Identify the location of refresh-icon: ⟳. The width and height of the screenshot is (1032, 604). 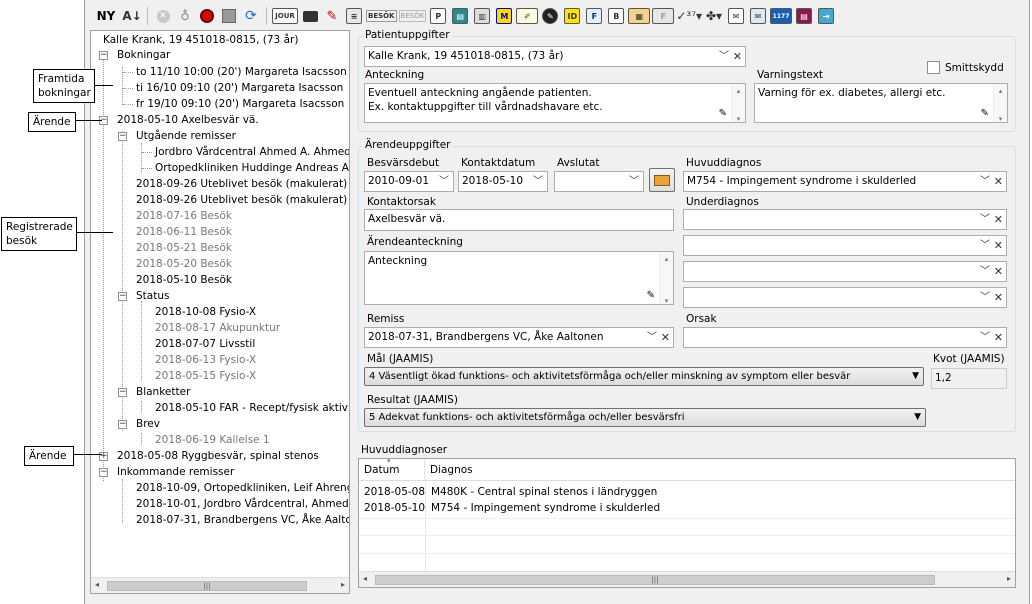
(251, 16).